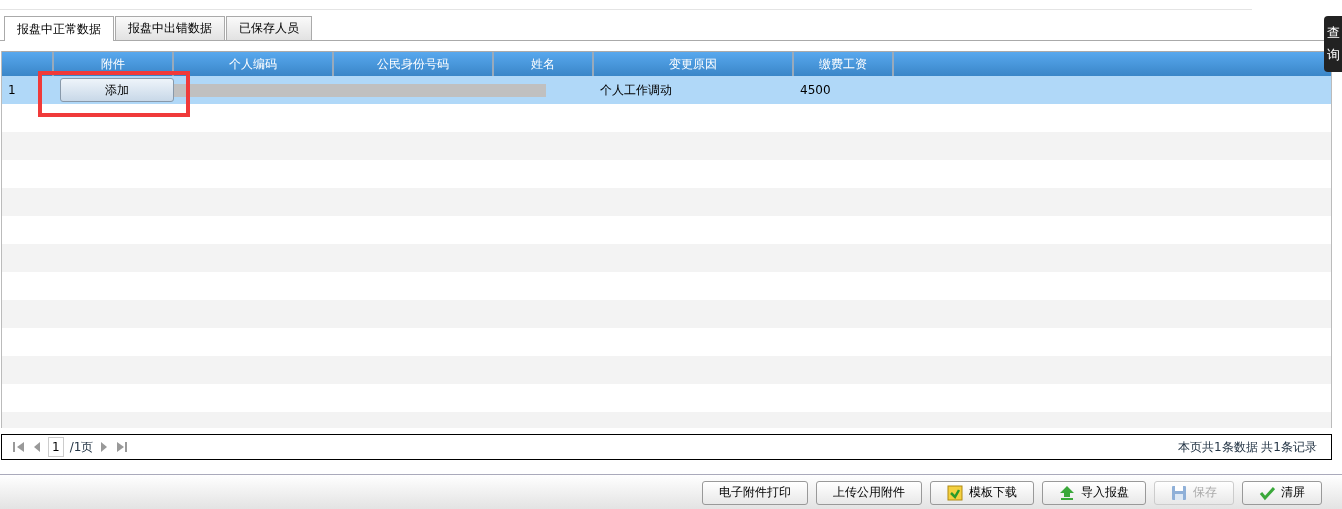 This screenshot has height=509, width=1342. Describe the element at coordinates (170, 28) in the screenshot. I see `tab: 报盘中出错数据` at that location.